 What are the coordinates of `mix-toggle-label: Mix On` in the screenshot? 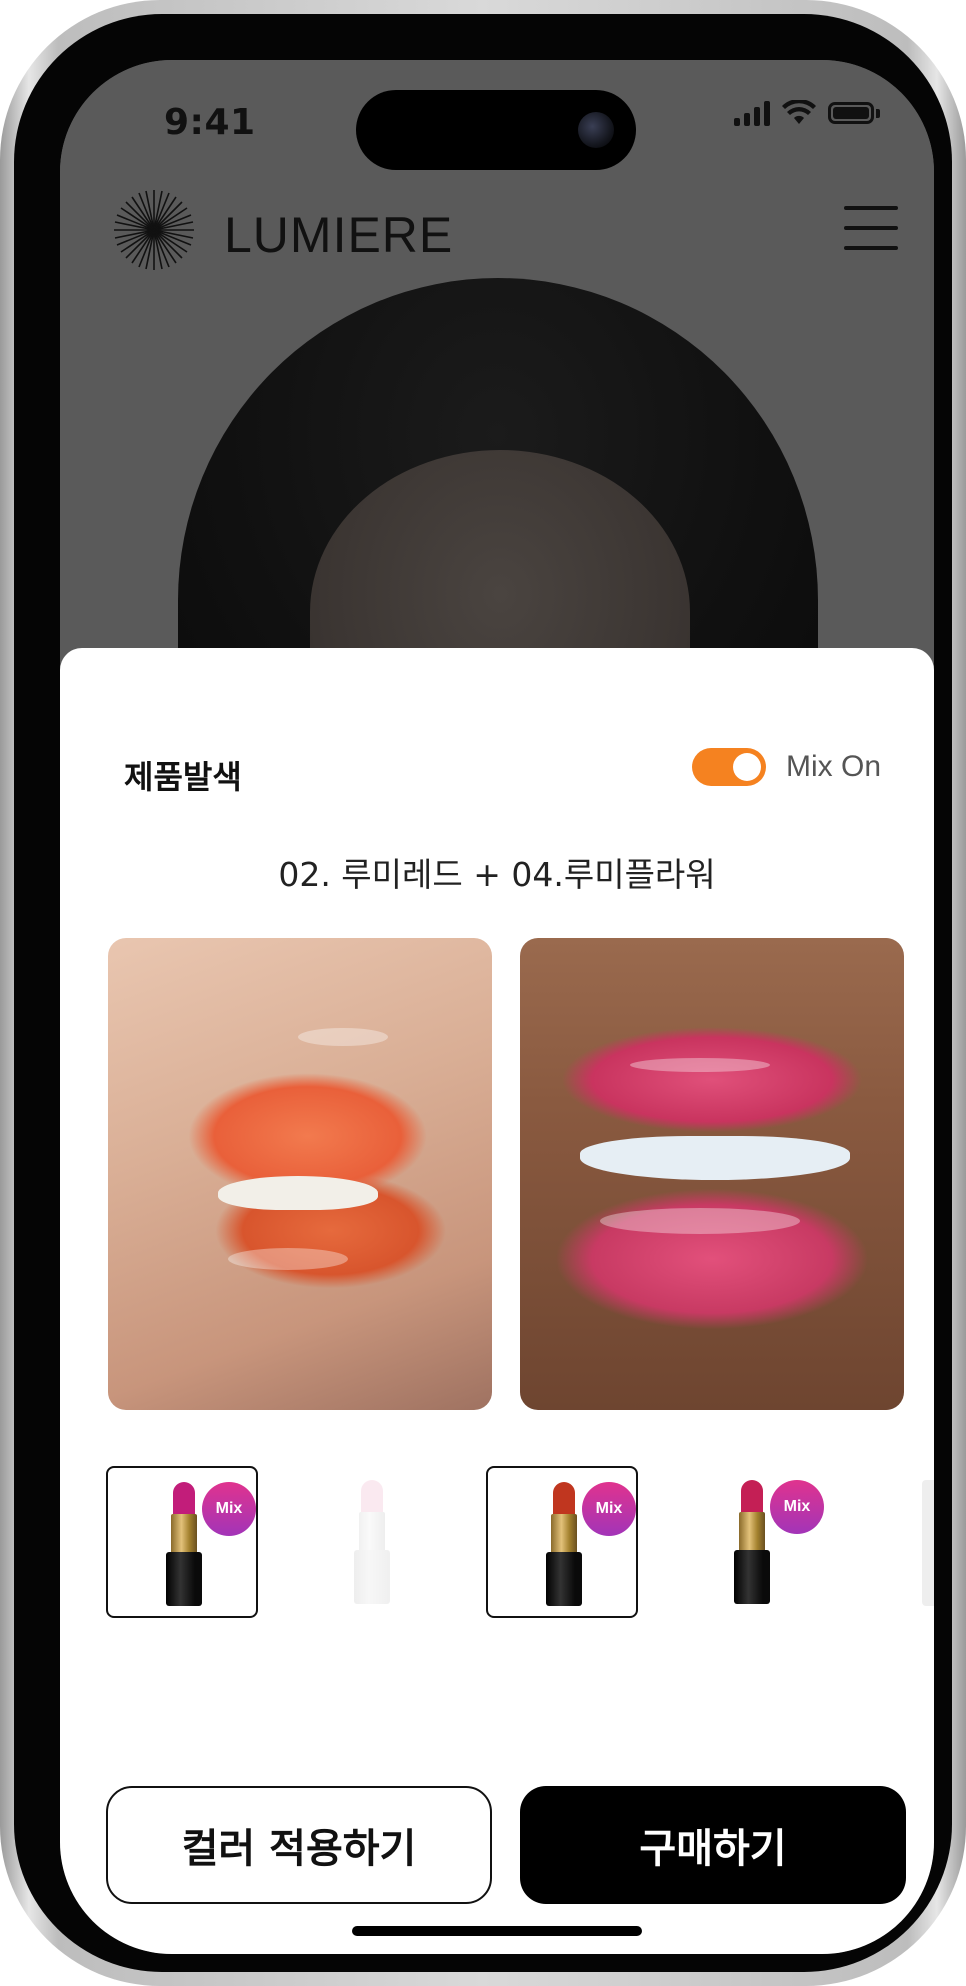 It's located at (834, 766).